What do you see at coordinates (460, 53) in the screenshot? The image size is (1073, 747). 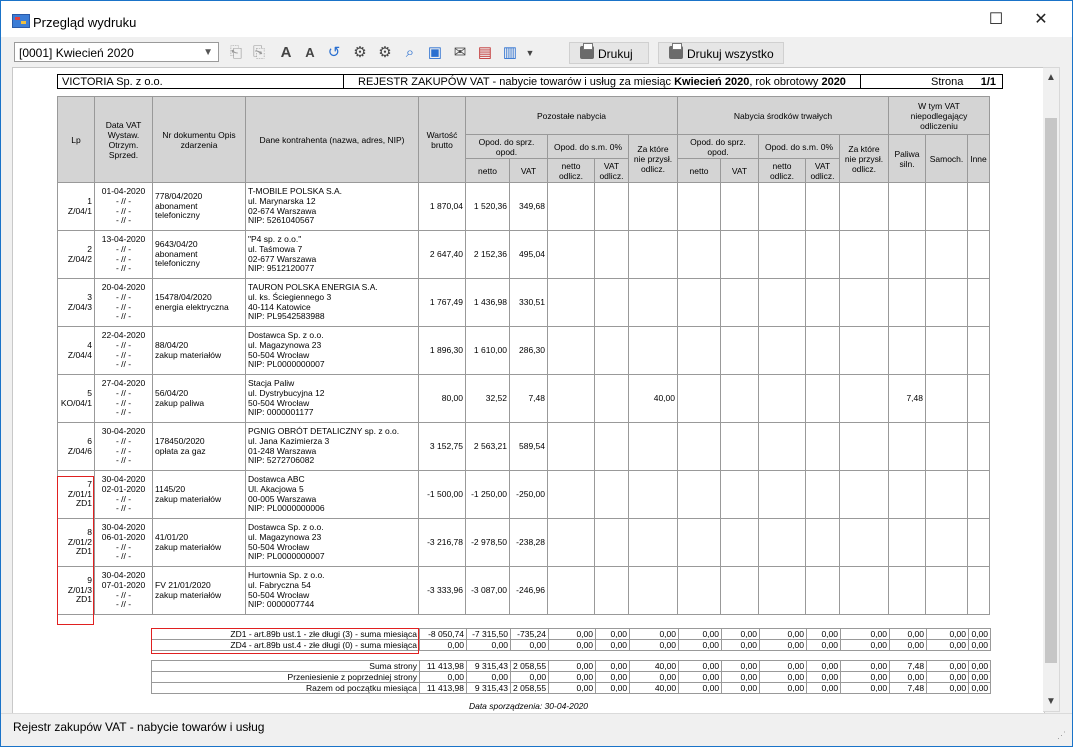 I see `email-icon: ✉` at bounding box center [460, 53].